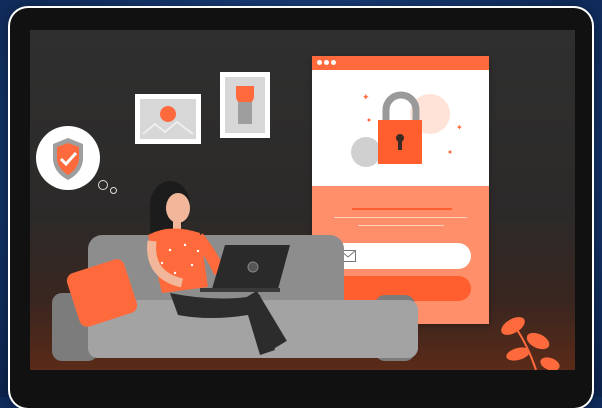  I want to click on shield-check-icon, so click(68, 159).